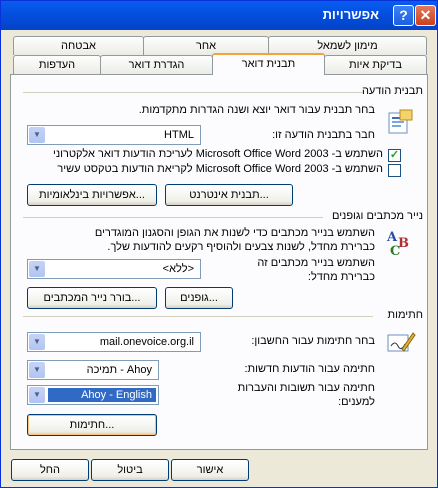 The height and width of the screenshot is (488, 438). I want to click on window-title: אפשרויות, so click(350, 14).